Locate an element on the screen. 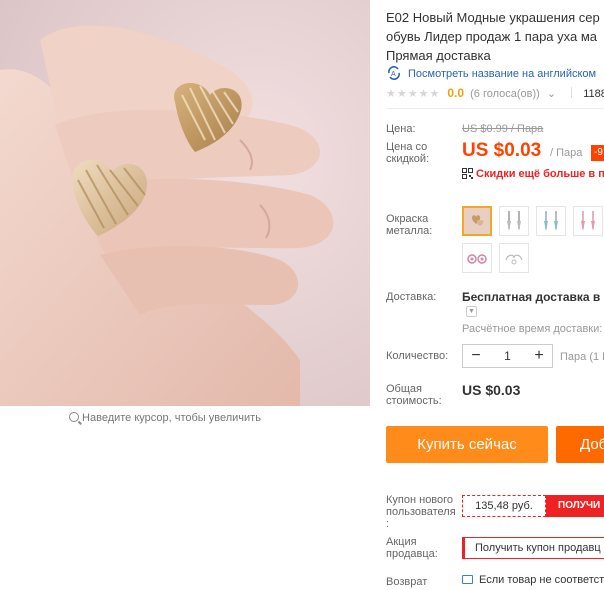 This screenshot has height=590, width=604. shipping-method: Бесплатная доставка в Ru is located at coordinates (533, 297).